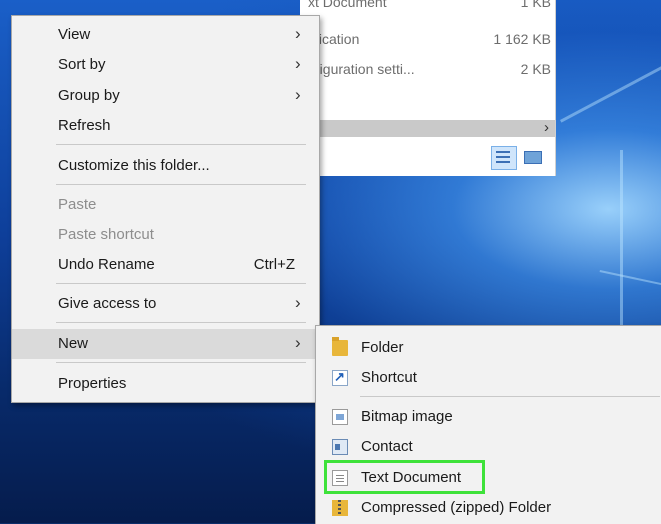  I want to click on folder-icon, so click(340, 346).